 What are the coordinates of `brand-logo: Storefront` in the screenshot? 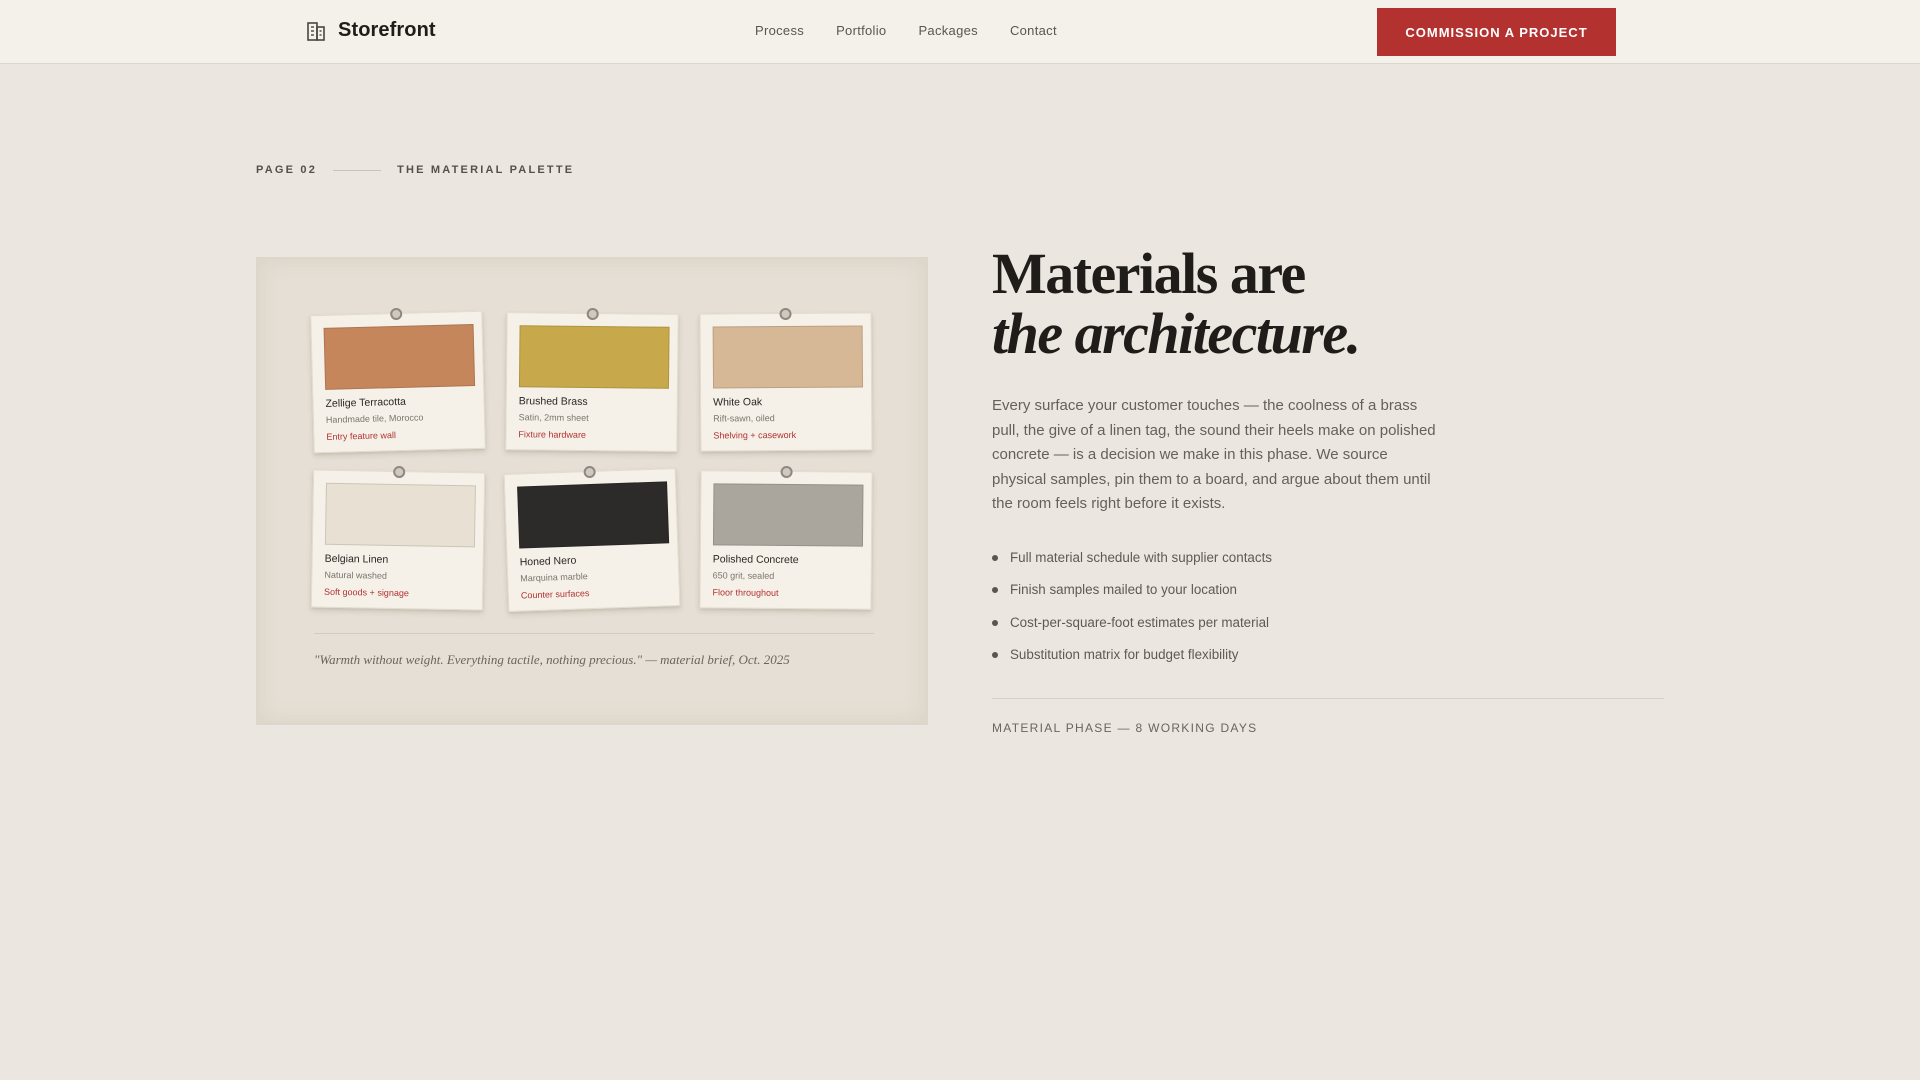 It's located at (371, 30).